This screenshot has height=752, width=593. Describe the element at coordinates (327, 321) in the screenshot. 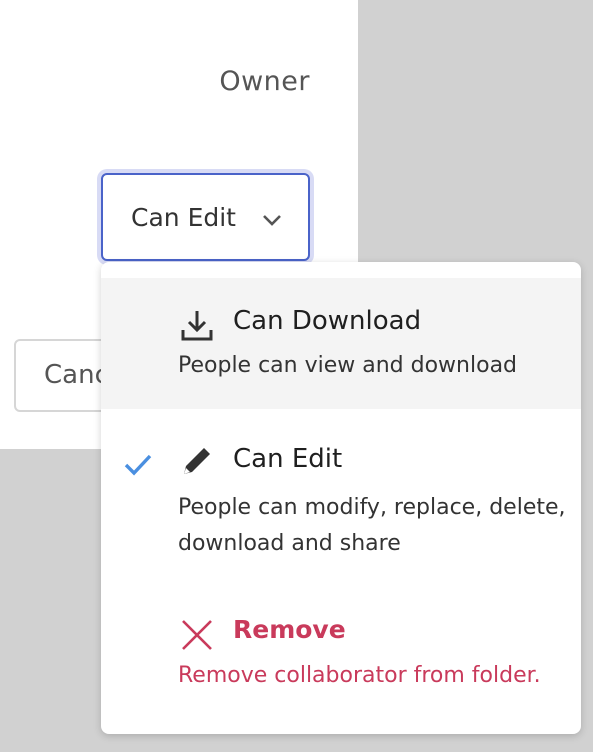

I see `option-title: Can Download` at that location.